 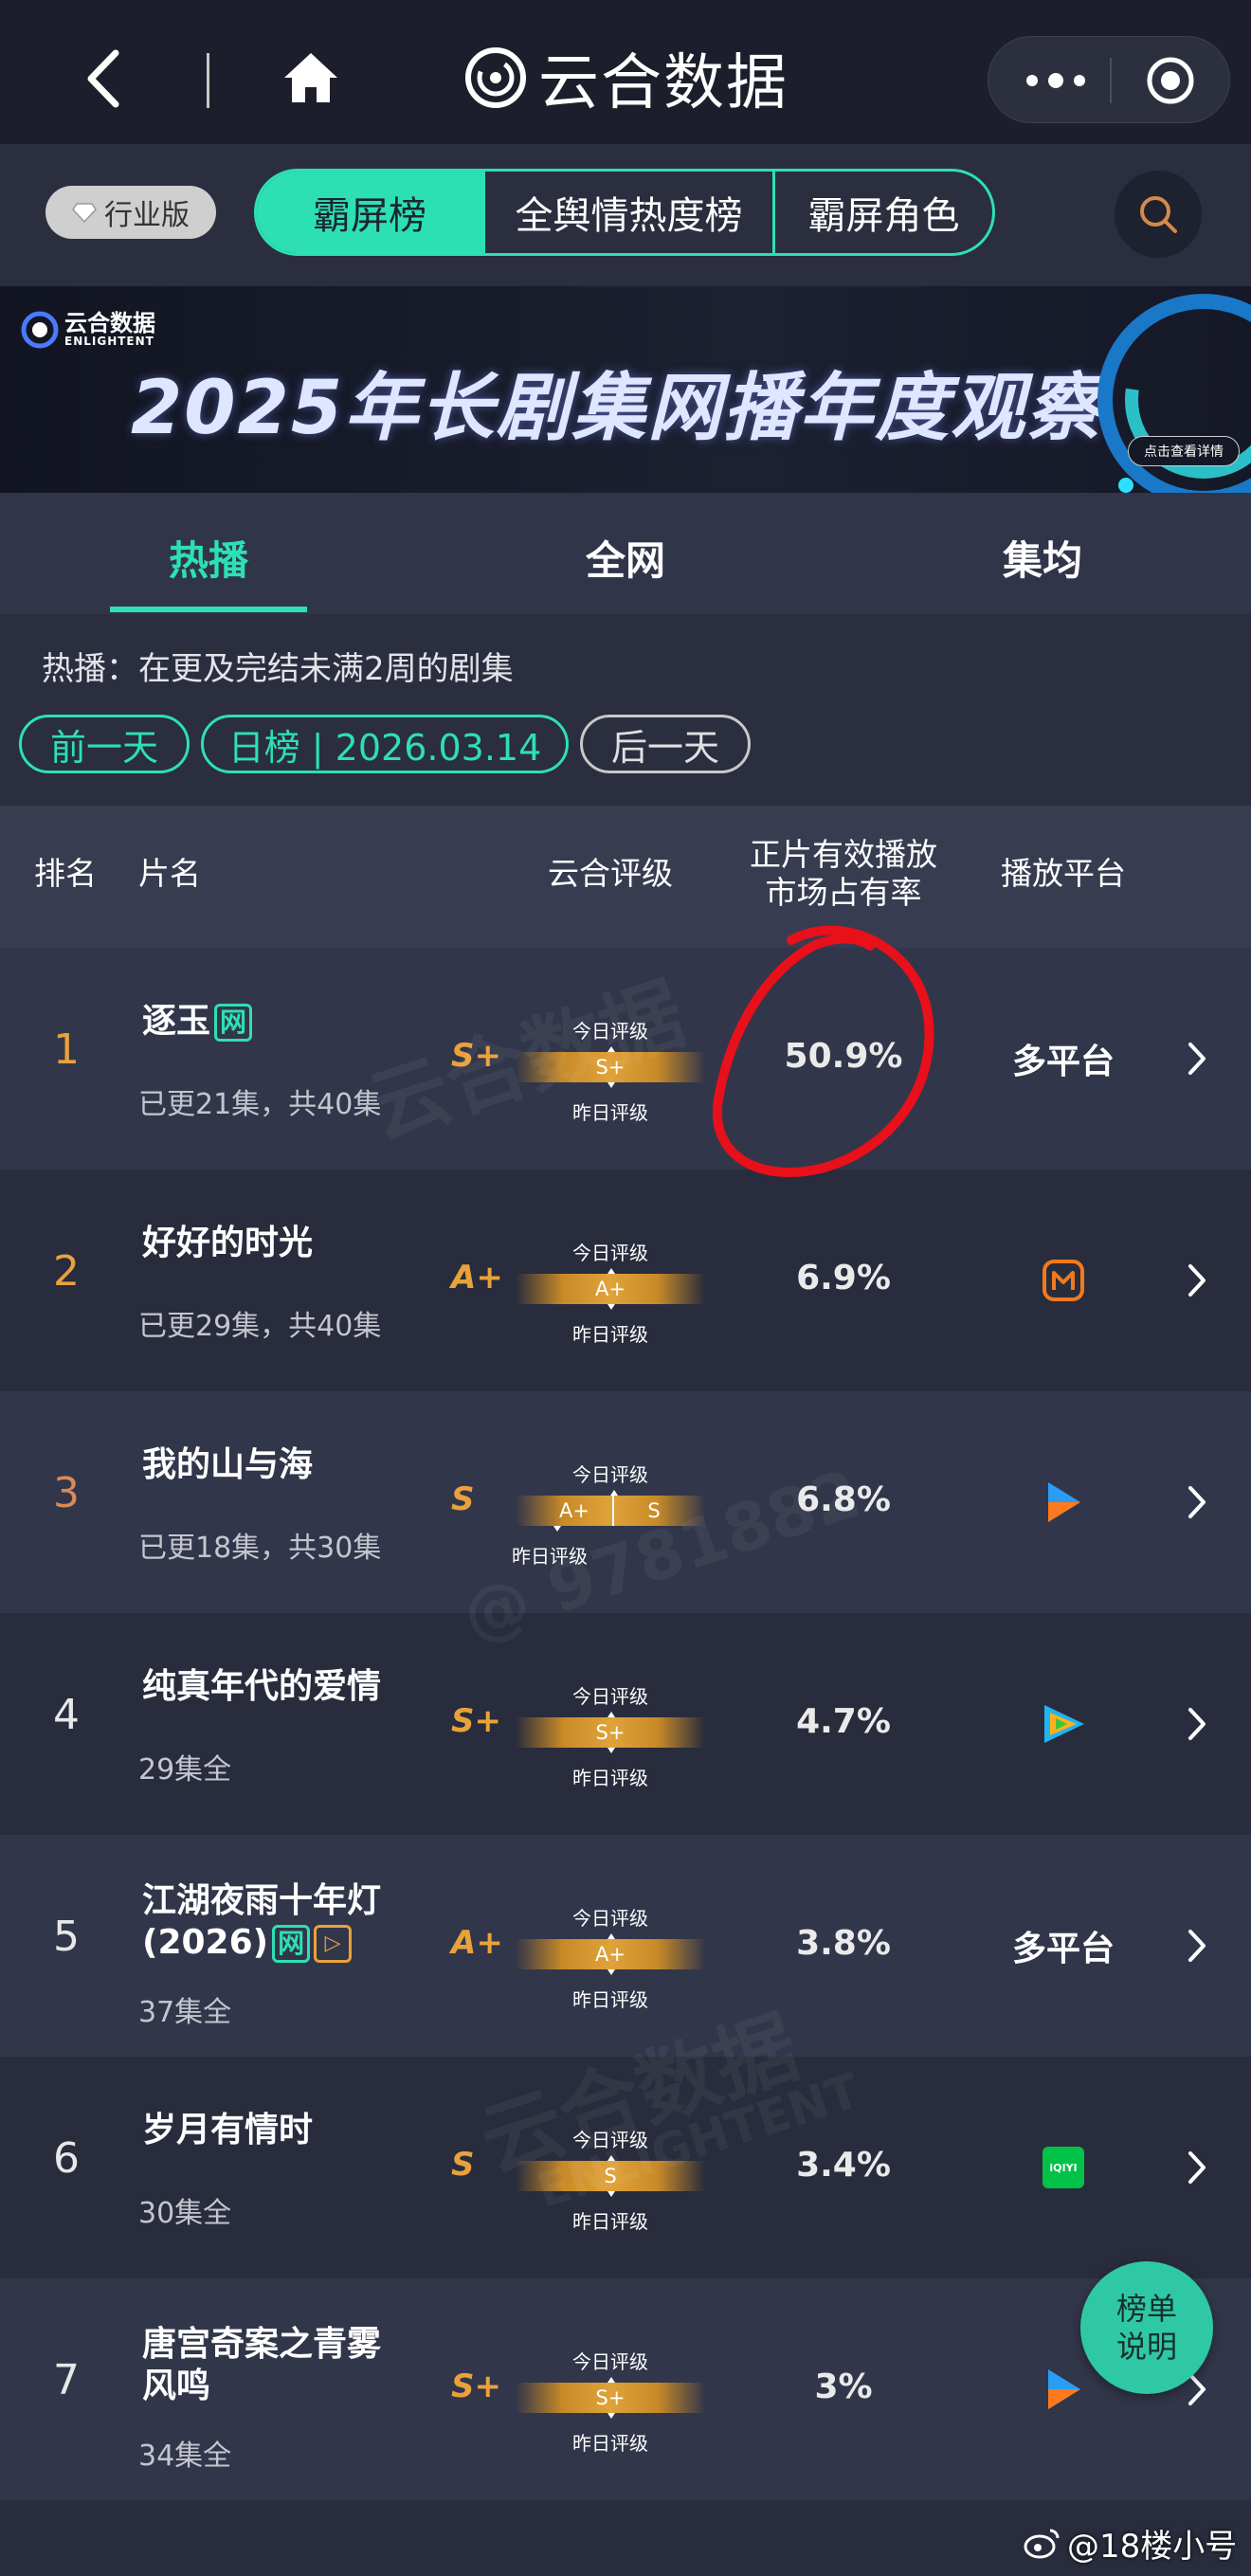 I want to click on row-title: 江湖夜雨十年灯(2026) 网 ▷, so click(x=262, y=1922).